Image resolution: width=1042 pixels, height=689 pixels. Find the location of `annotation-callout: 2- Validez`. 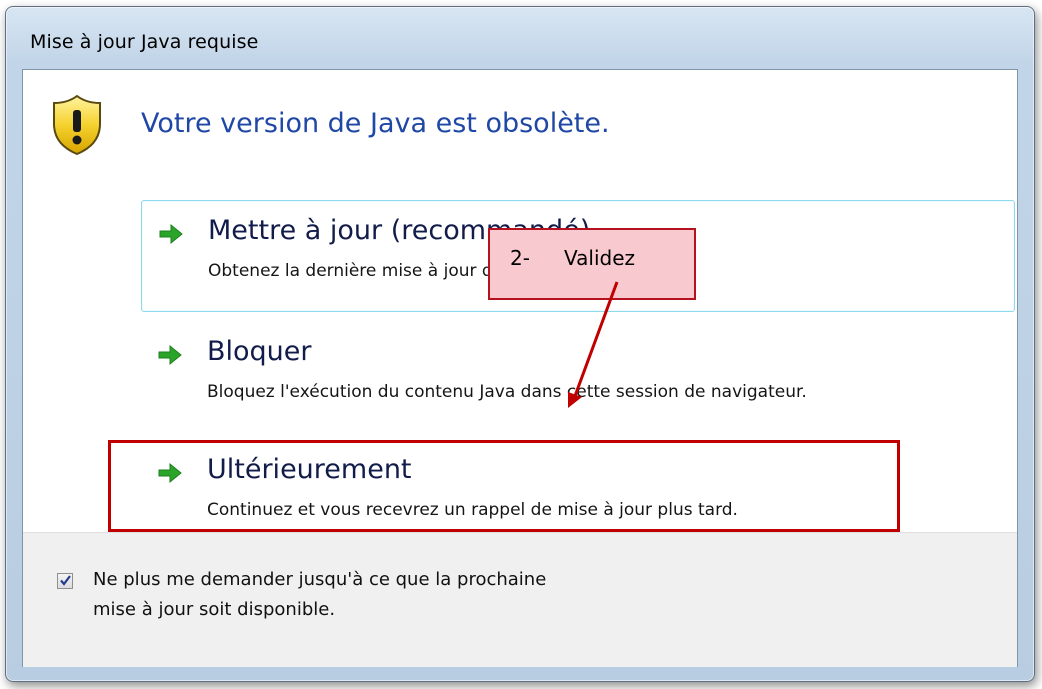

annotation-callout: 2- Validez is located at coordinates (592, 264).